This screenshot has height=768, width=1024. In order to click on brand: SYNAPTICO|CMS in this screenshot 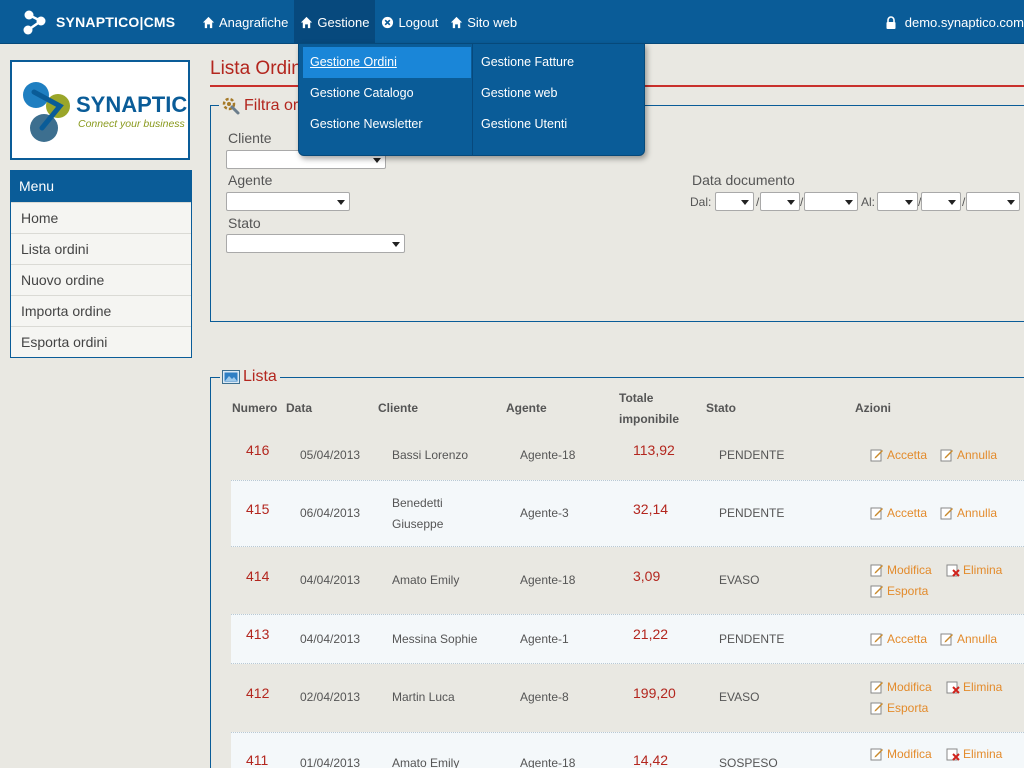, I will do `click(97, 22)`.